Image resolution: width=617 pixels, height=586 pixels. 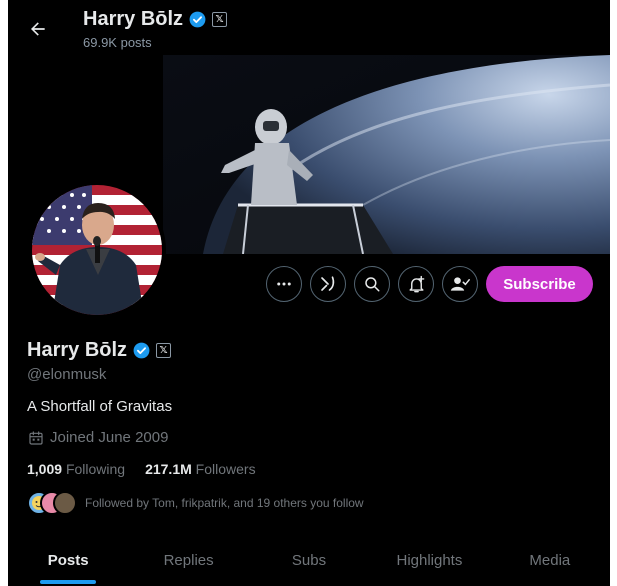 I want to click on profile-handle: @elonmusk, so click(x=67, y=374).